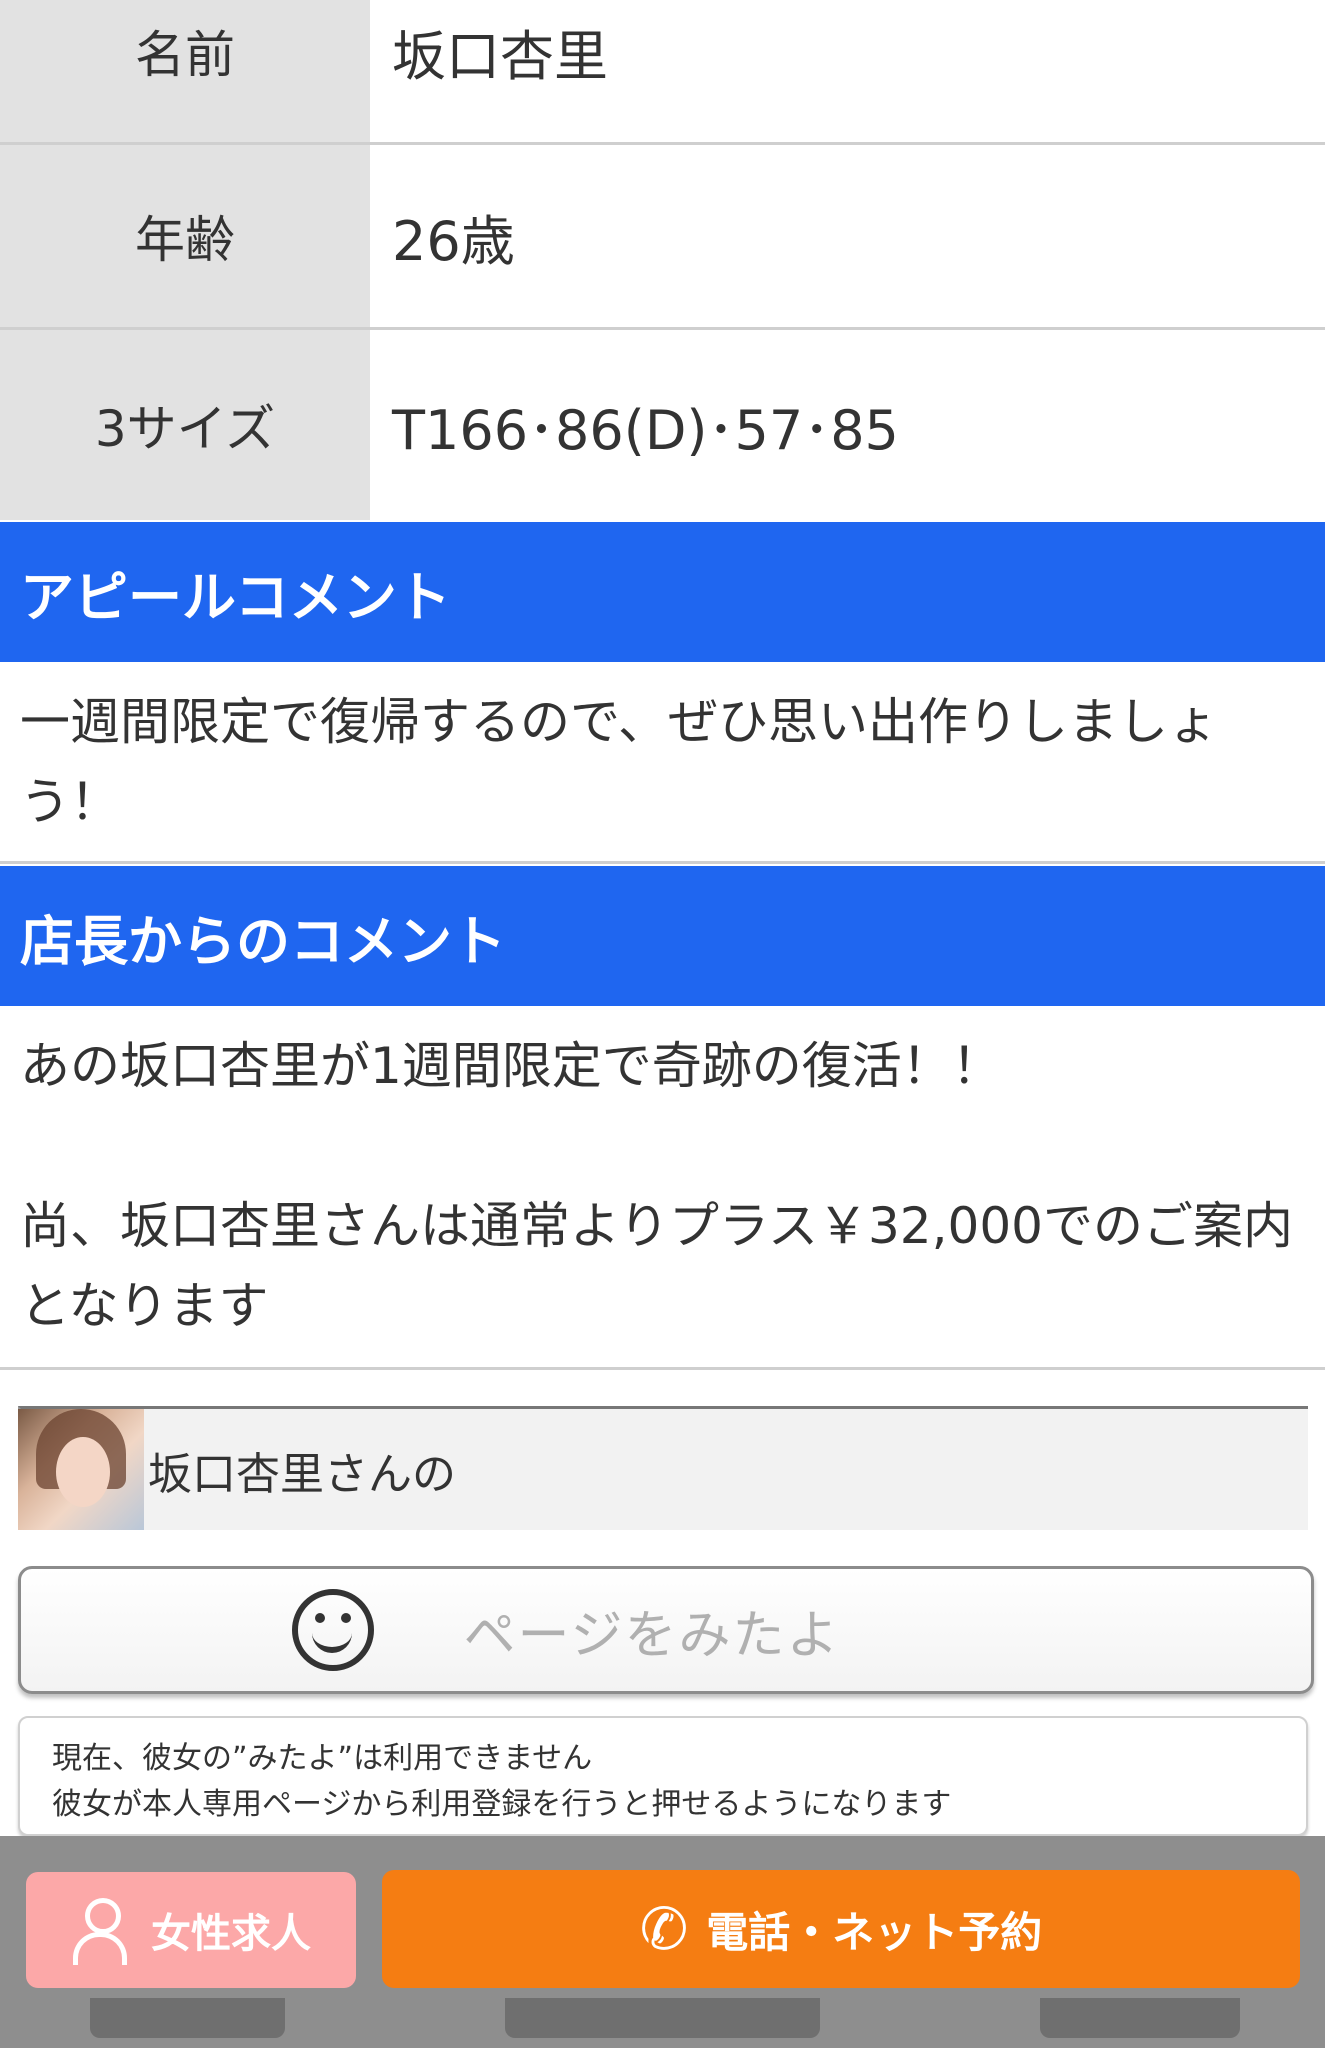 The height and width of the screenshot is (2048, 1325). What do you see at coordinates (662, 72) in the screenshot?
I see `profile-row-name: 名前 坂口杏里` at bounding box center [662, 72].